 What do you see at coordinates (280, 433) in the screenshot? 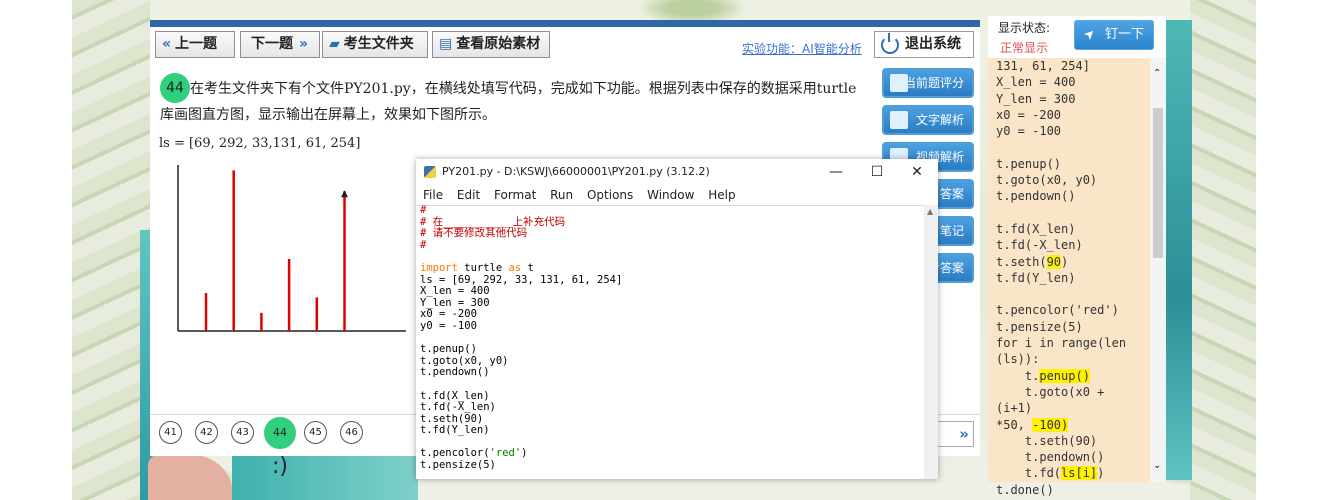
I see `question-nav-44-current: 44` at bounding box center [280, 433].